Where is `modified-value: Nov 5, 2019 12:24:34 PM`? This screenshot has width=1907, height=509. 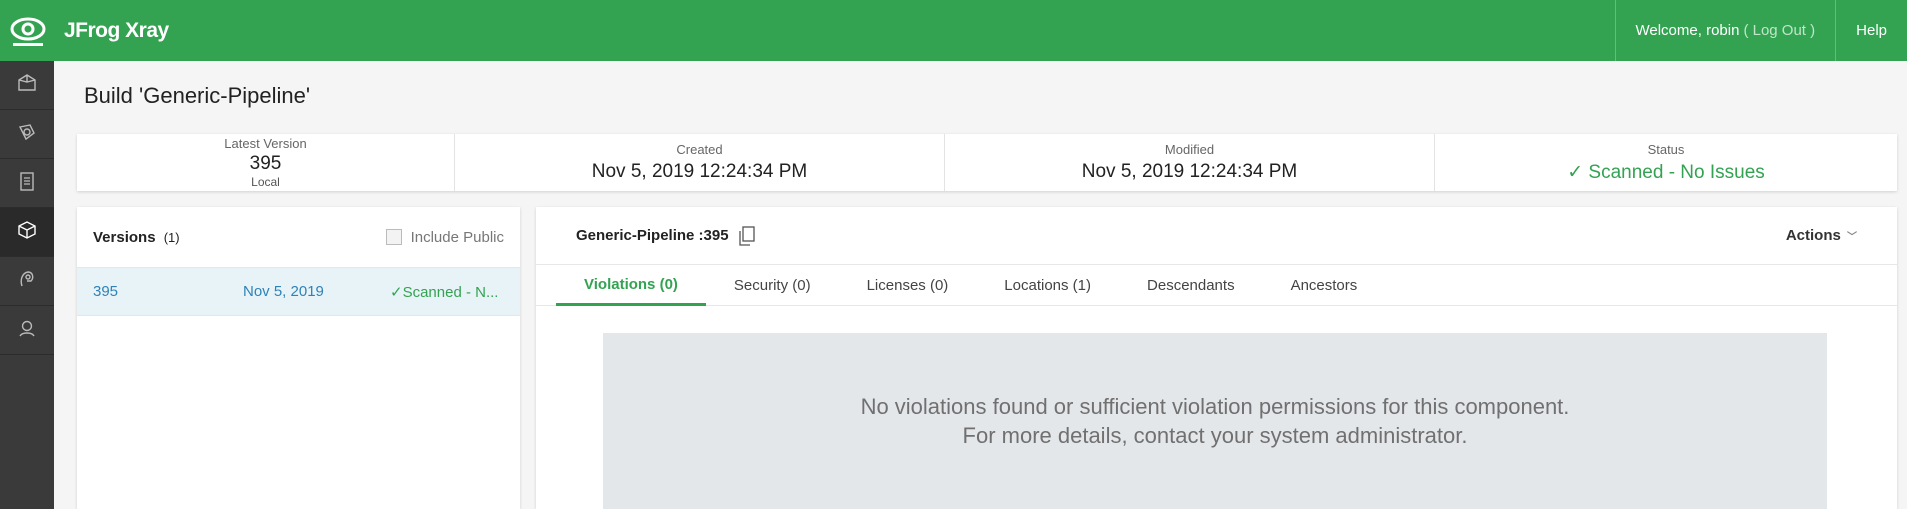 modified-value: Nov 5, 2019 12:24:34 PM is located at coordinates (1189, 171).